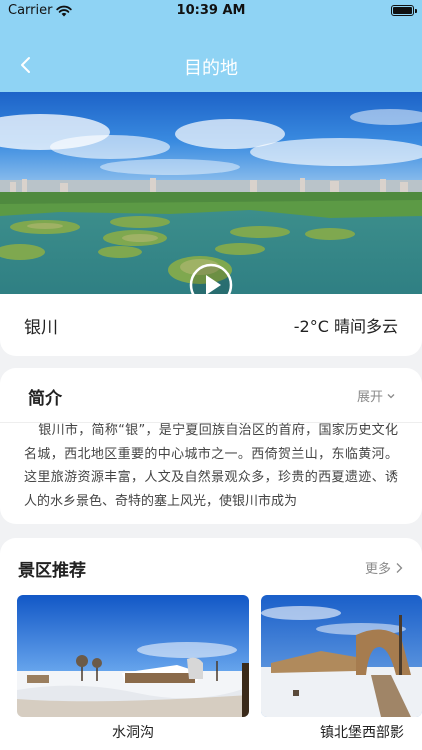 This screenshot has width=422, height=750. I want to click on battery-icon, so click(404, 10).